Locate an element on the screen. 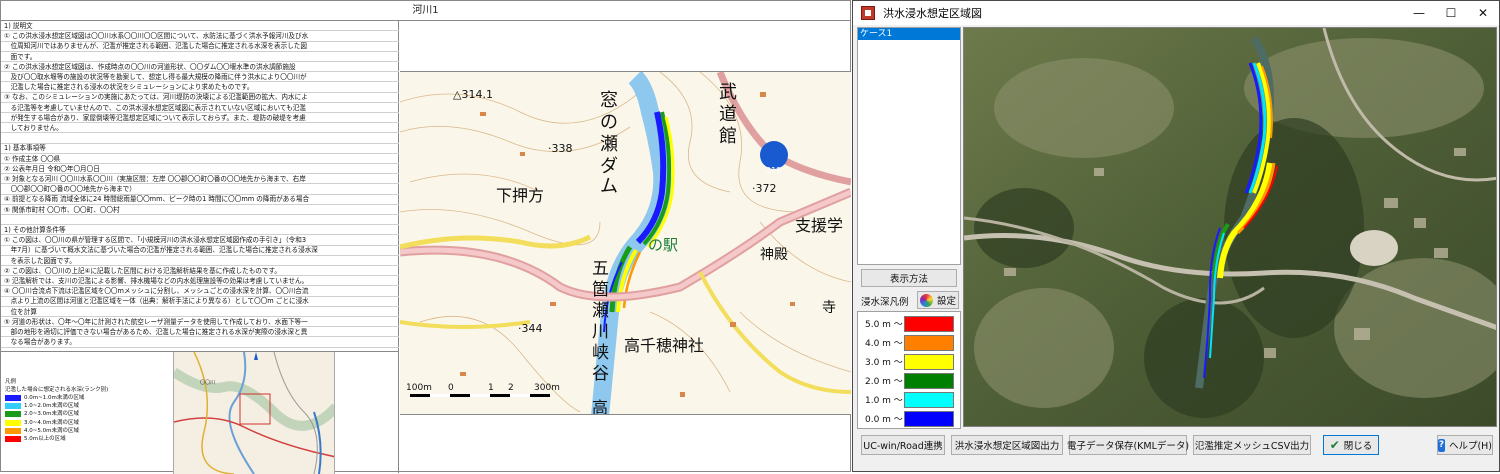 The width and height of the screenshot is (1500, 474). close-window-button: ✕ is located at coordinates (1483, 13).